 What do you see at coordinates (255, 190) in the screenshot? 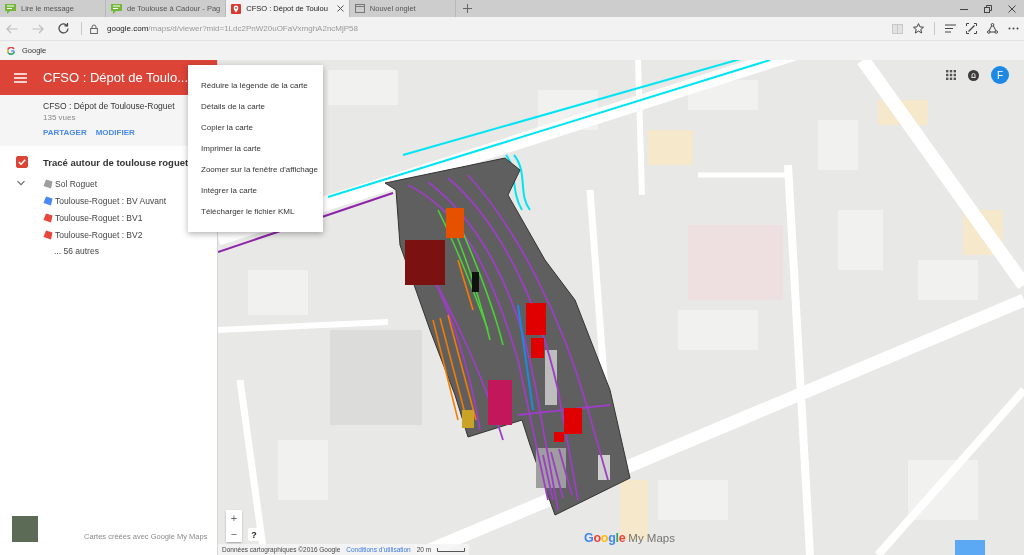
I see `menu-item: Intégrer la carte` at bounding box center [255, 190].